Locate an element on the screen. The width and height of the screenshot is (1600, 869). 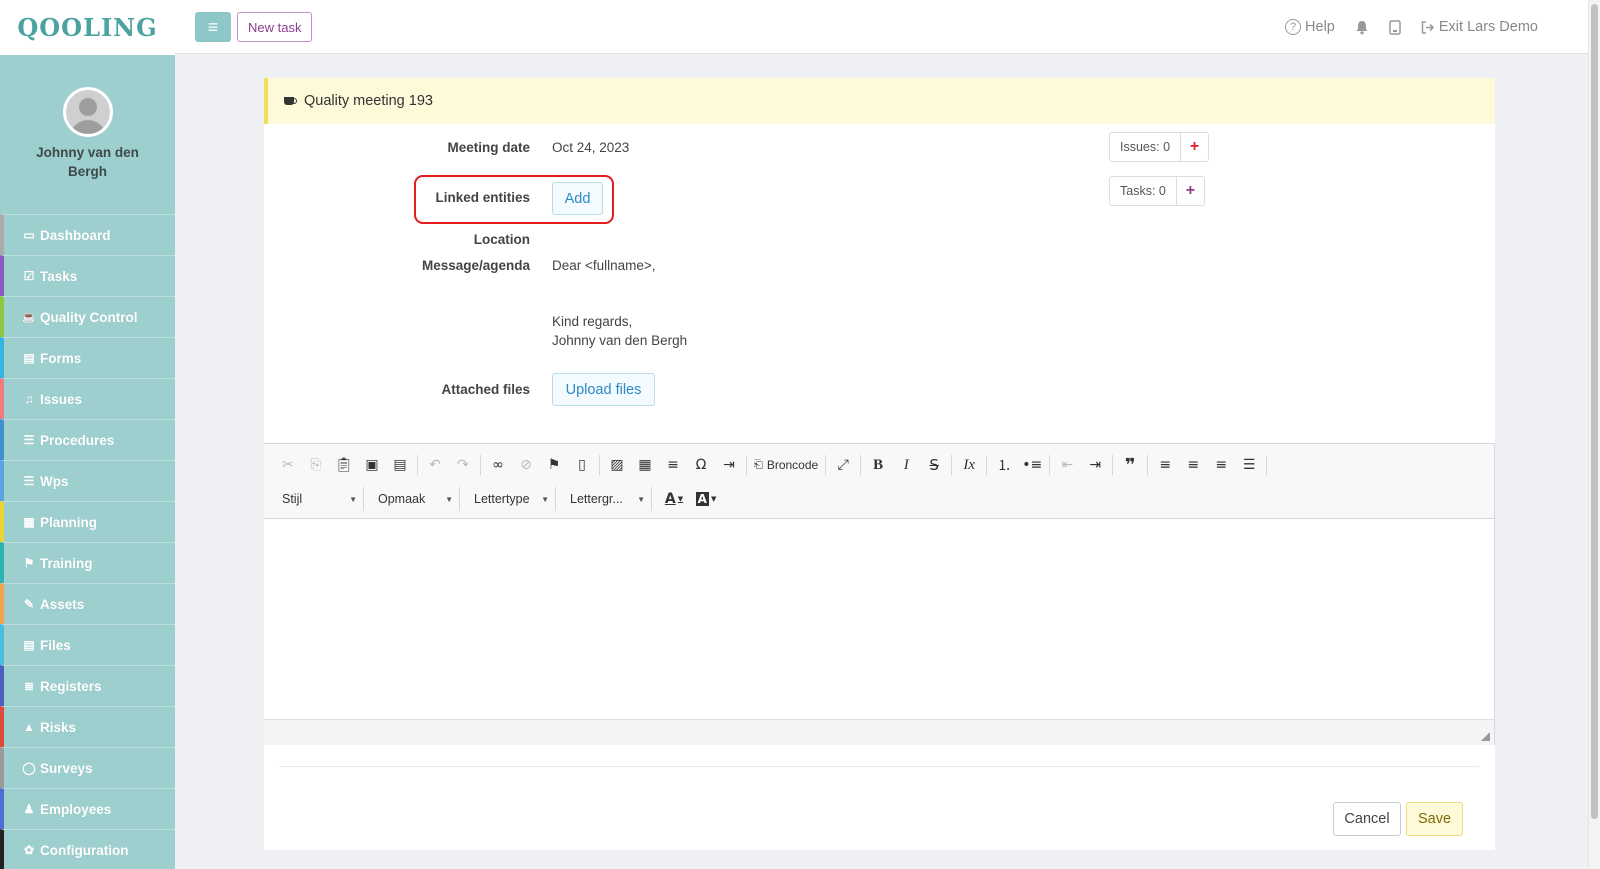
anchor-flag-icon: ⚑ is located at coordinates (554, 465).